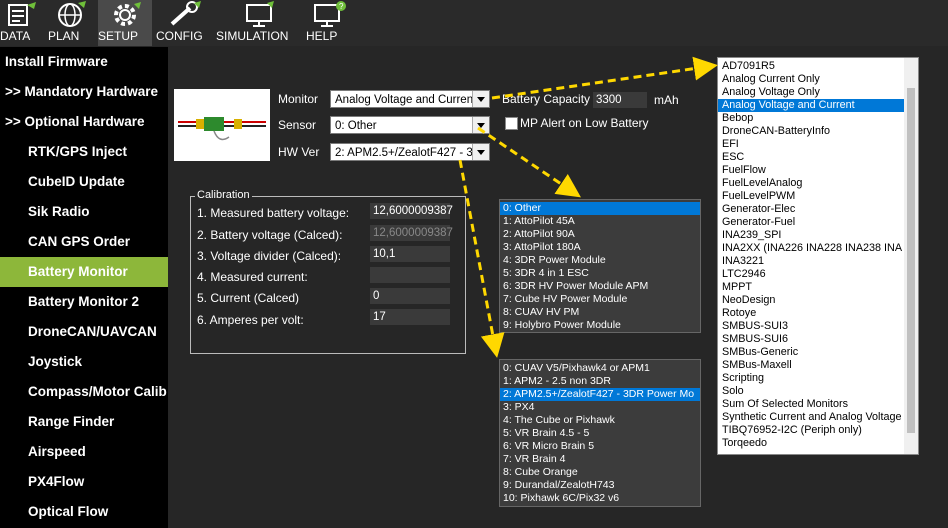  Describe the element at coordinates (98, 272) in the screenshot. I see `sidebar-item-battery-monitor: Battery Monitor` at that location.